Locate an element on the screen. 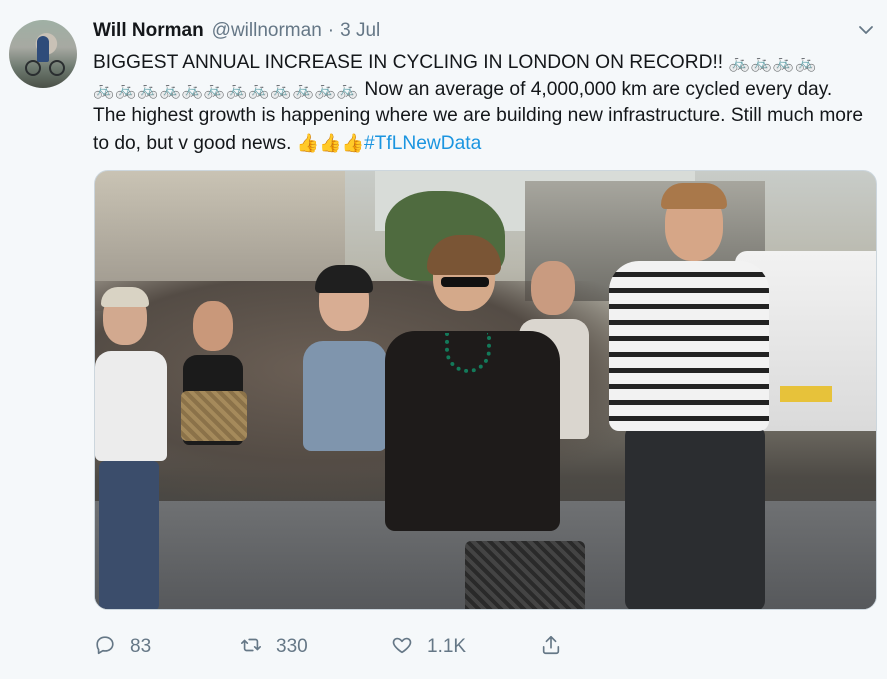 The width and height of the screenshot is (887, 679). avatar is located at coordinates (43, 54).